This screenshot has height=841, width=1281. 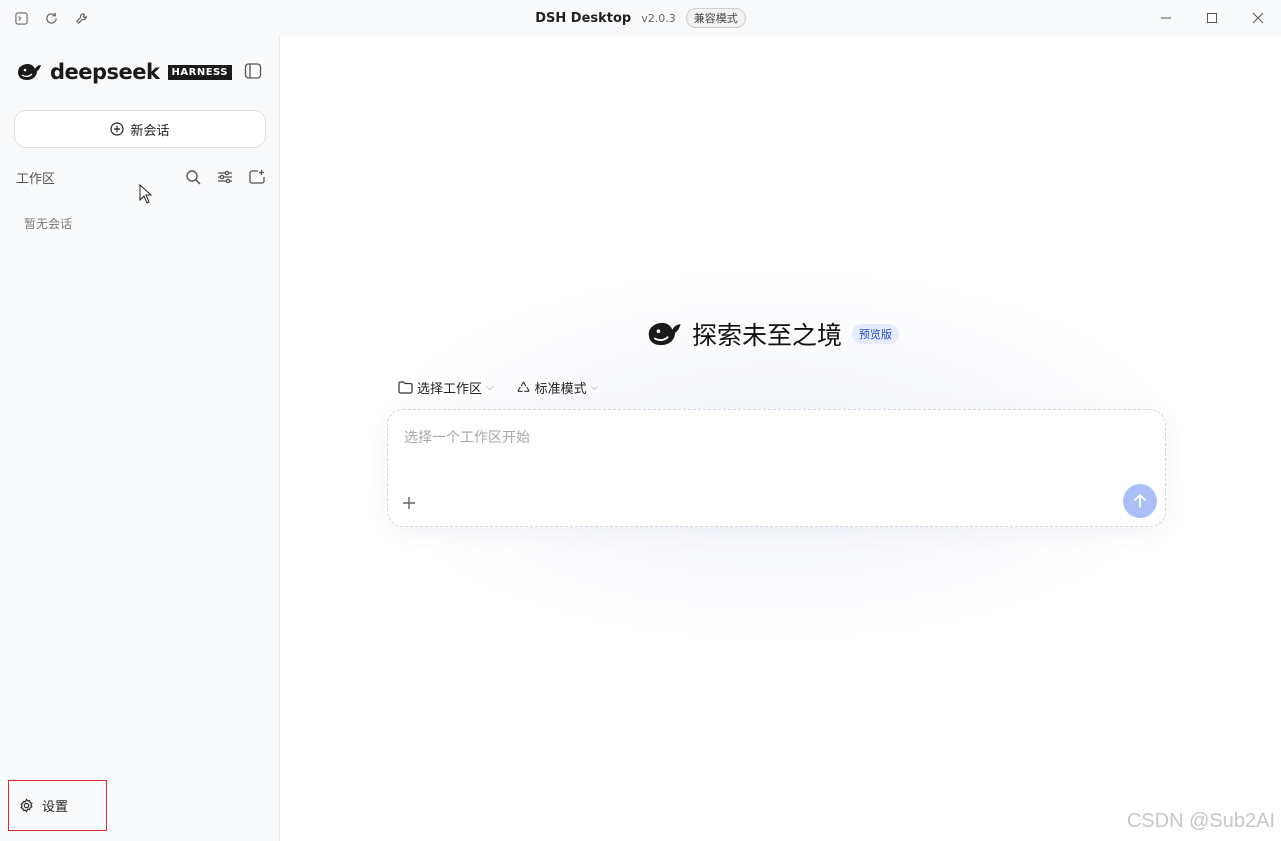 What do you see at coordinates (450, 389) in the screenshot?
I see `workspace-selector-label: 选择工作区` at bounding box center [450, 389].